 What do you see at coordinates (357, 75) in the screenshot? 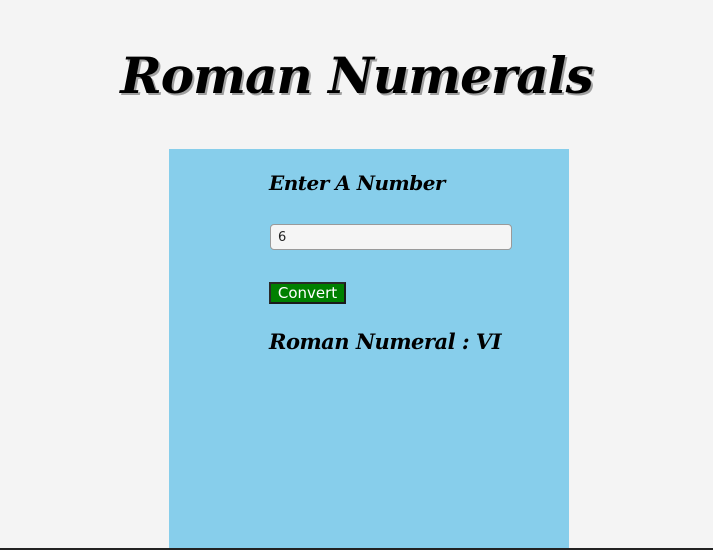
I see `page-title: Roman Numerals` at bounding box center [357, 75].